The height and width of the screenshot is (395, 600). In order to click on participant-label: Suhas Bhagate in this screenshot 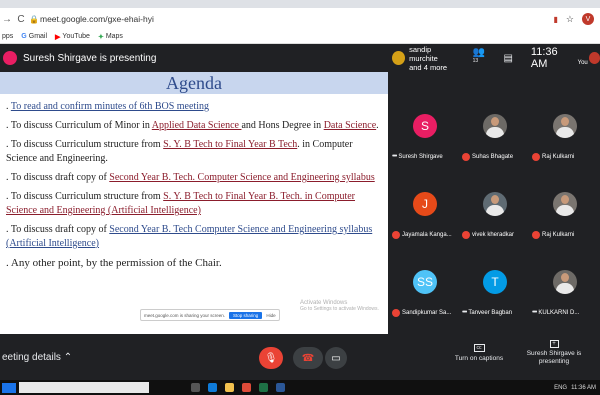, I will do `click(496, 157)`.